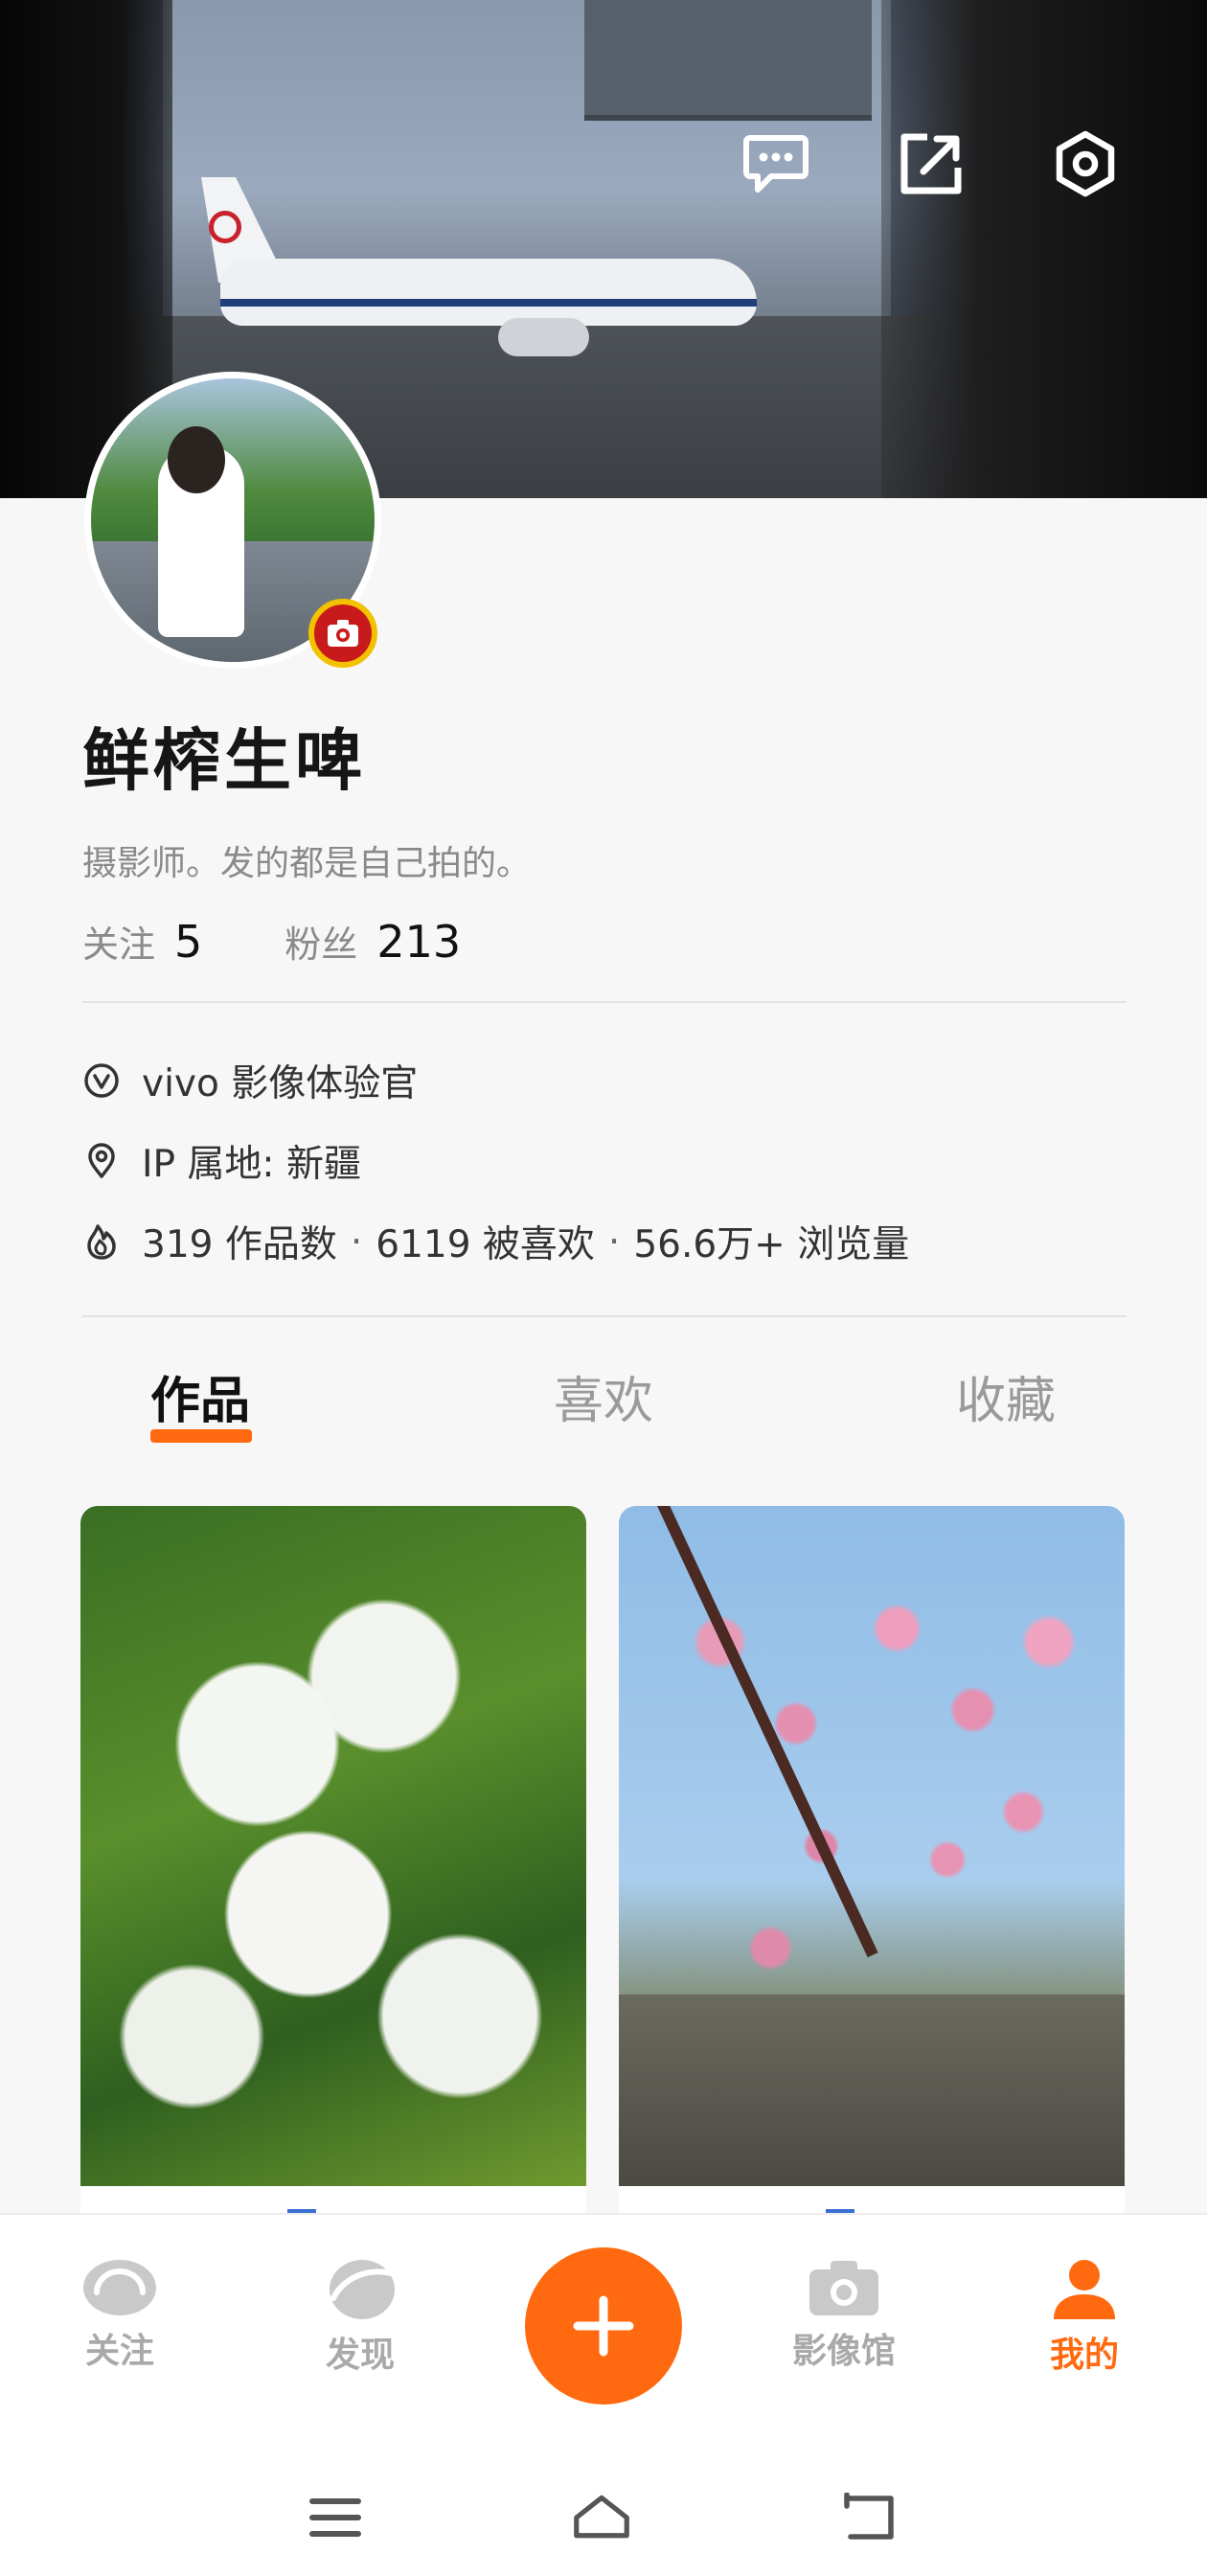 The image size is (1207, 2576). Describe the element at coordinates (119, 2288) in the screenshot. I see `follow-icon` at that location.